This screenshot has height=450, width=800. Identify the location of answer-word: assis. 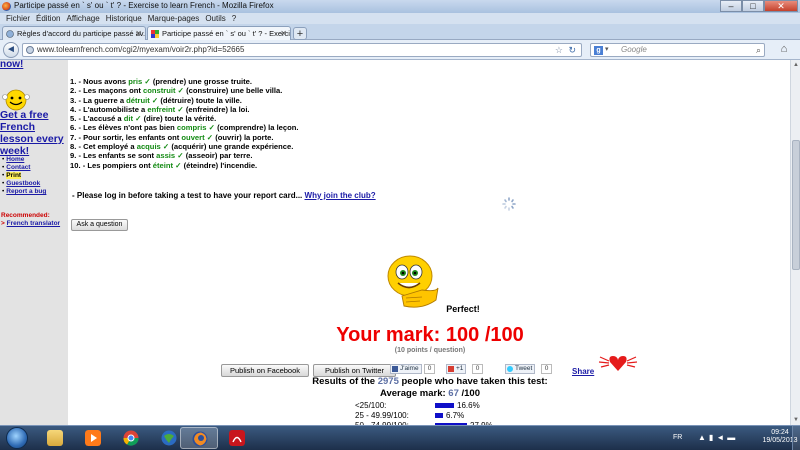
(166, 156).